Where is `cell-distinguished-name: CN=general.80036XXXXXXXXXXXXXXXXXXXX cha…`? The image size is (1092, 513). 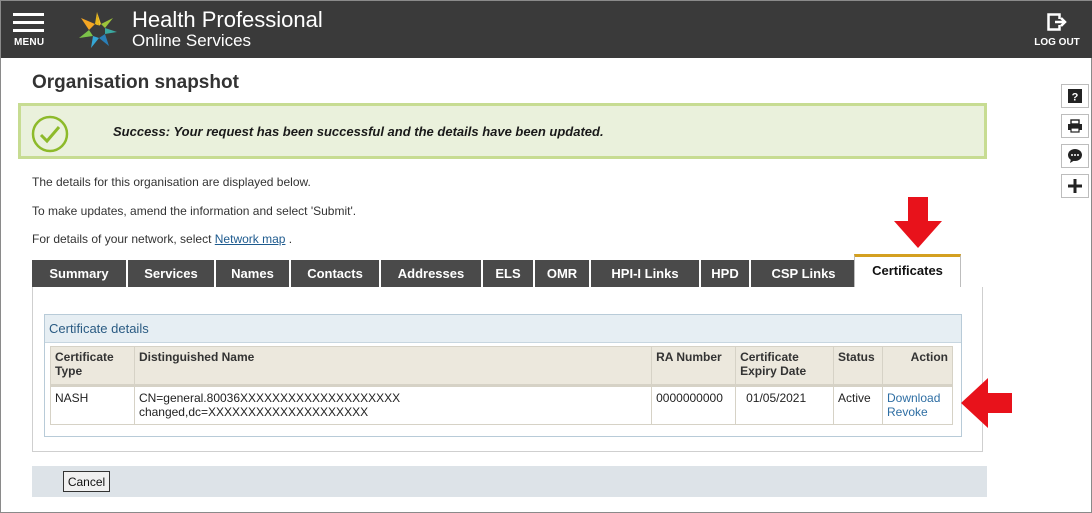
cell-distinguished-name: CN=general.80036XXXXXXXXXXXXXXXXXXXX cha… is located at coordinates (393, 405).